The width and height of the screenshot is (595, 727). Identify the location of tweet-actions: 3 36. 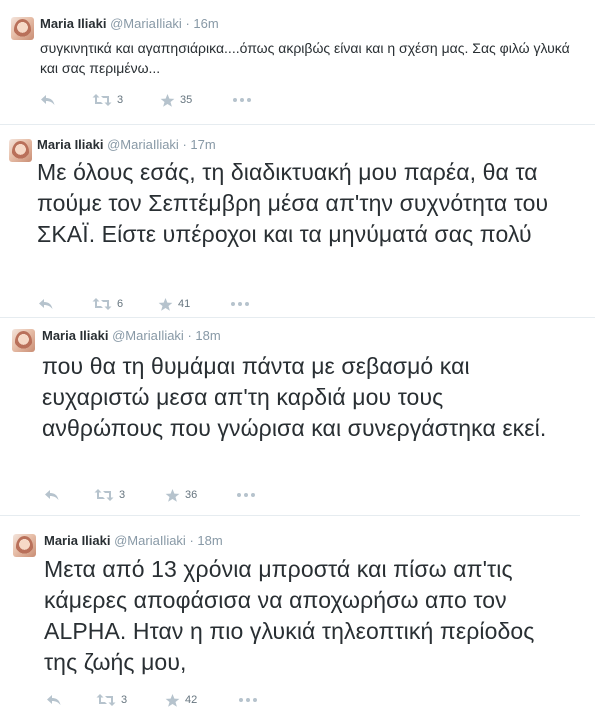
(164, 495).